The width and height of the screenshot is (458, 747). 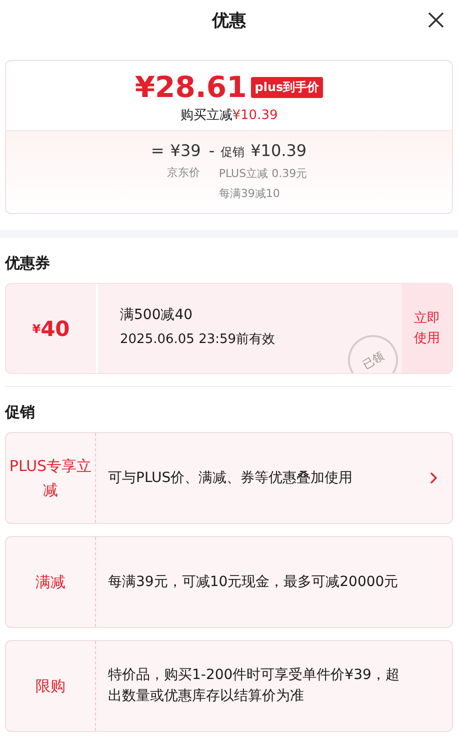 I want to click on coupon-amount: ¥40, so click(x=52, y=328).